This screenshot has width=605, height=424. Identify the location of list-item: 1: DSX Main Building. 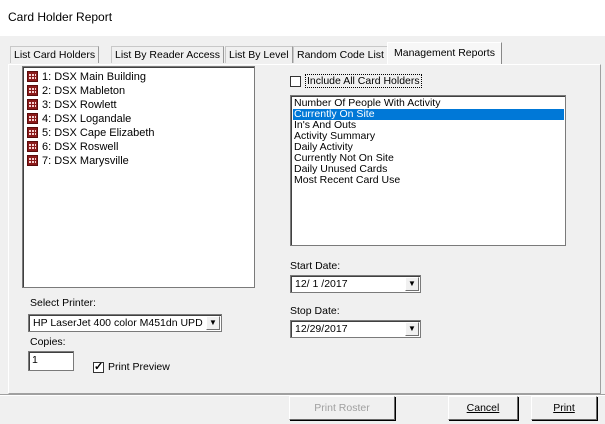
(86, 77).